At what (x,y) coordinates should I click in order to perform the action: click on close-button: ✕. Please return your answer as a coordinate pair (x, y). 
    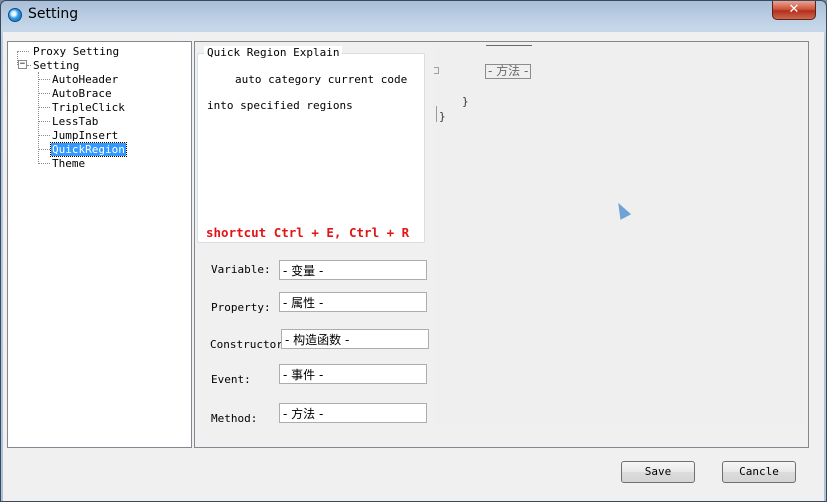
    Looking at the image, I should click on (794, 10).